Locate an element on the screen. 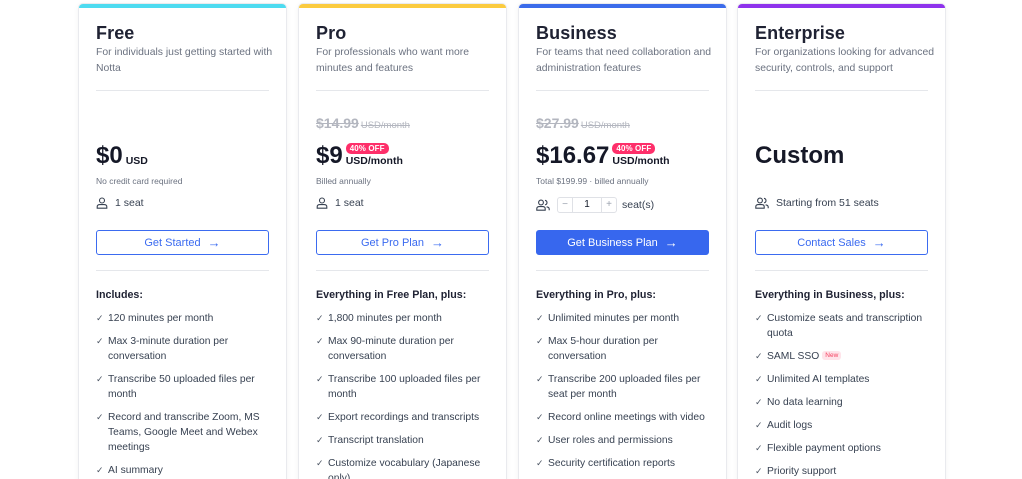 The height and width of the screenshot is (479, 1022). increment-button: + is located at coordinates (609, 205).